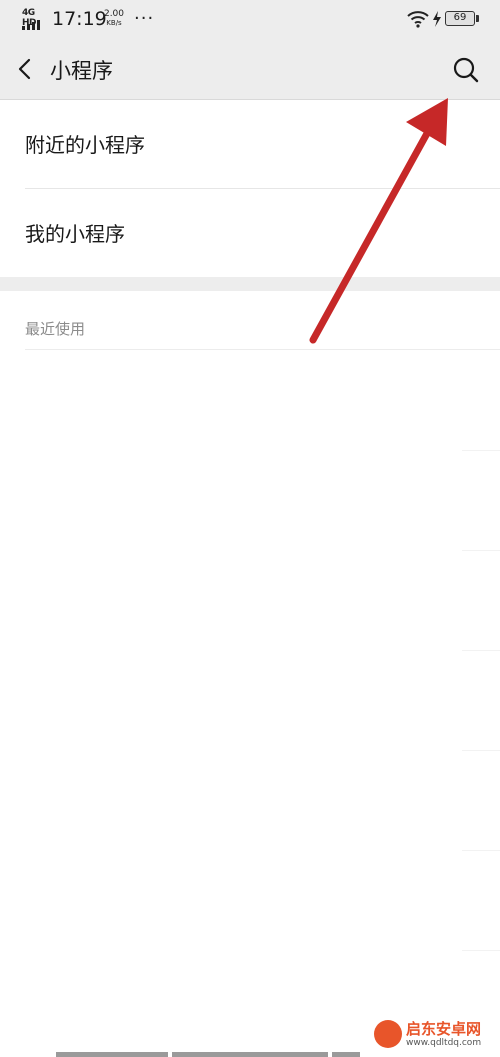 This screenshot has width=500, height=1057. What do you see at coordinates (444, 1043) in the screenshot?
I see `watermark-url: www.qdltdq.com` at bounding box center [444, 1043].